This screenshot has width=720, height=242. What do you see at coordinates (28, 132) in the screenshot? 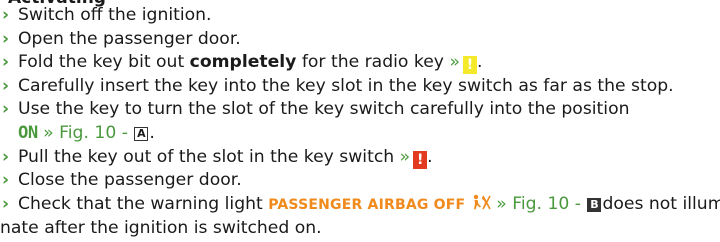
I see `on-position-label: ON` at bounding box center [28, 132].